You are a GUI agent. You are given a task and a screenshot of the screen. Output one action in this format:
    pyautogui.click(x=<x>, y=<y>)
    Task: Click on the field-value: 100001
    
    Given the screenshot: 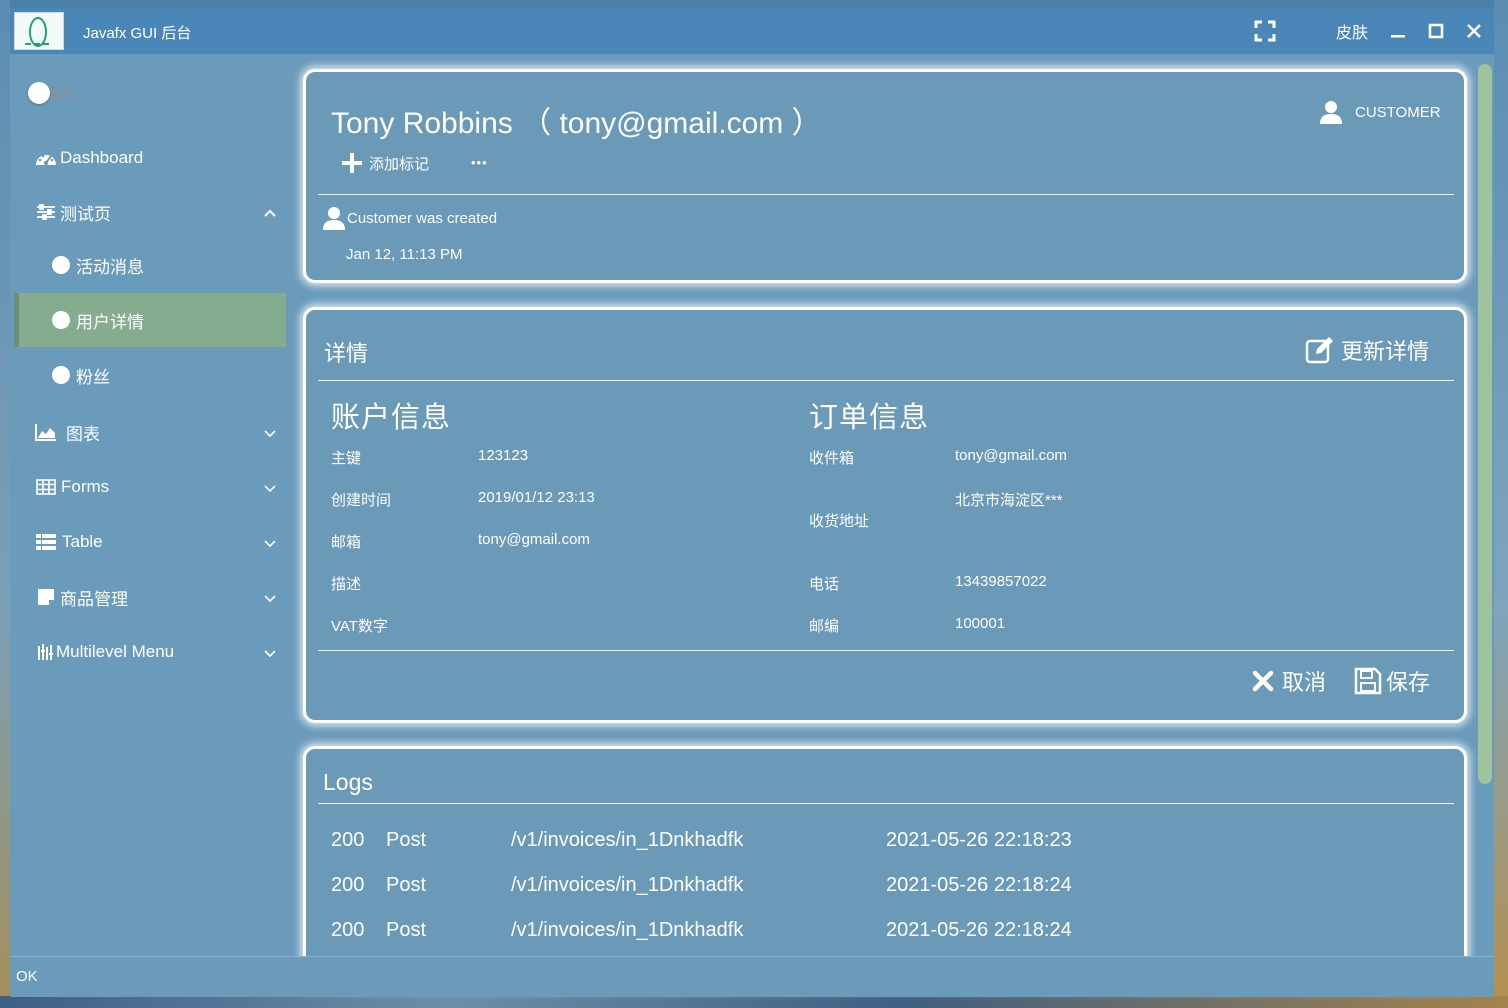 What is the action you would take?
    pyautogui.click(x=980, y=623)
    